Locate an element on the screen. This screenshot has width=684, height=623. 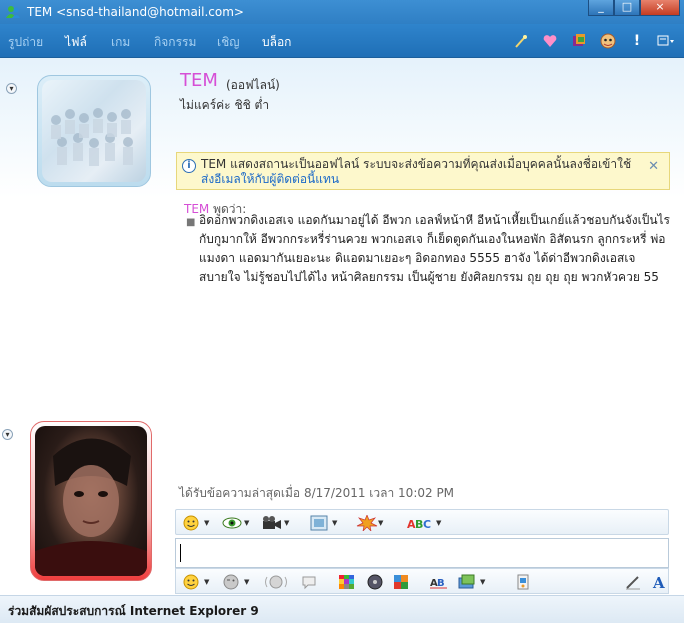
nudge-button: ▼ is located at coordinates (370, 523).